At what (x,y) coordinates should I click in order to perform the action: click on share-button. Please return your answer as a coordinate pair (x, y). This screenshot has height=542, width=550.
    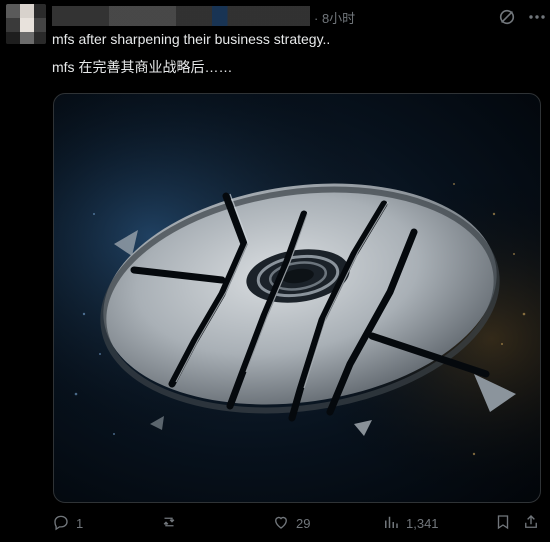
    Looking at the image, I should click on (531, 523).